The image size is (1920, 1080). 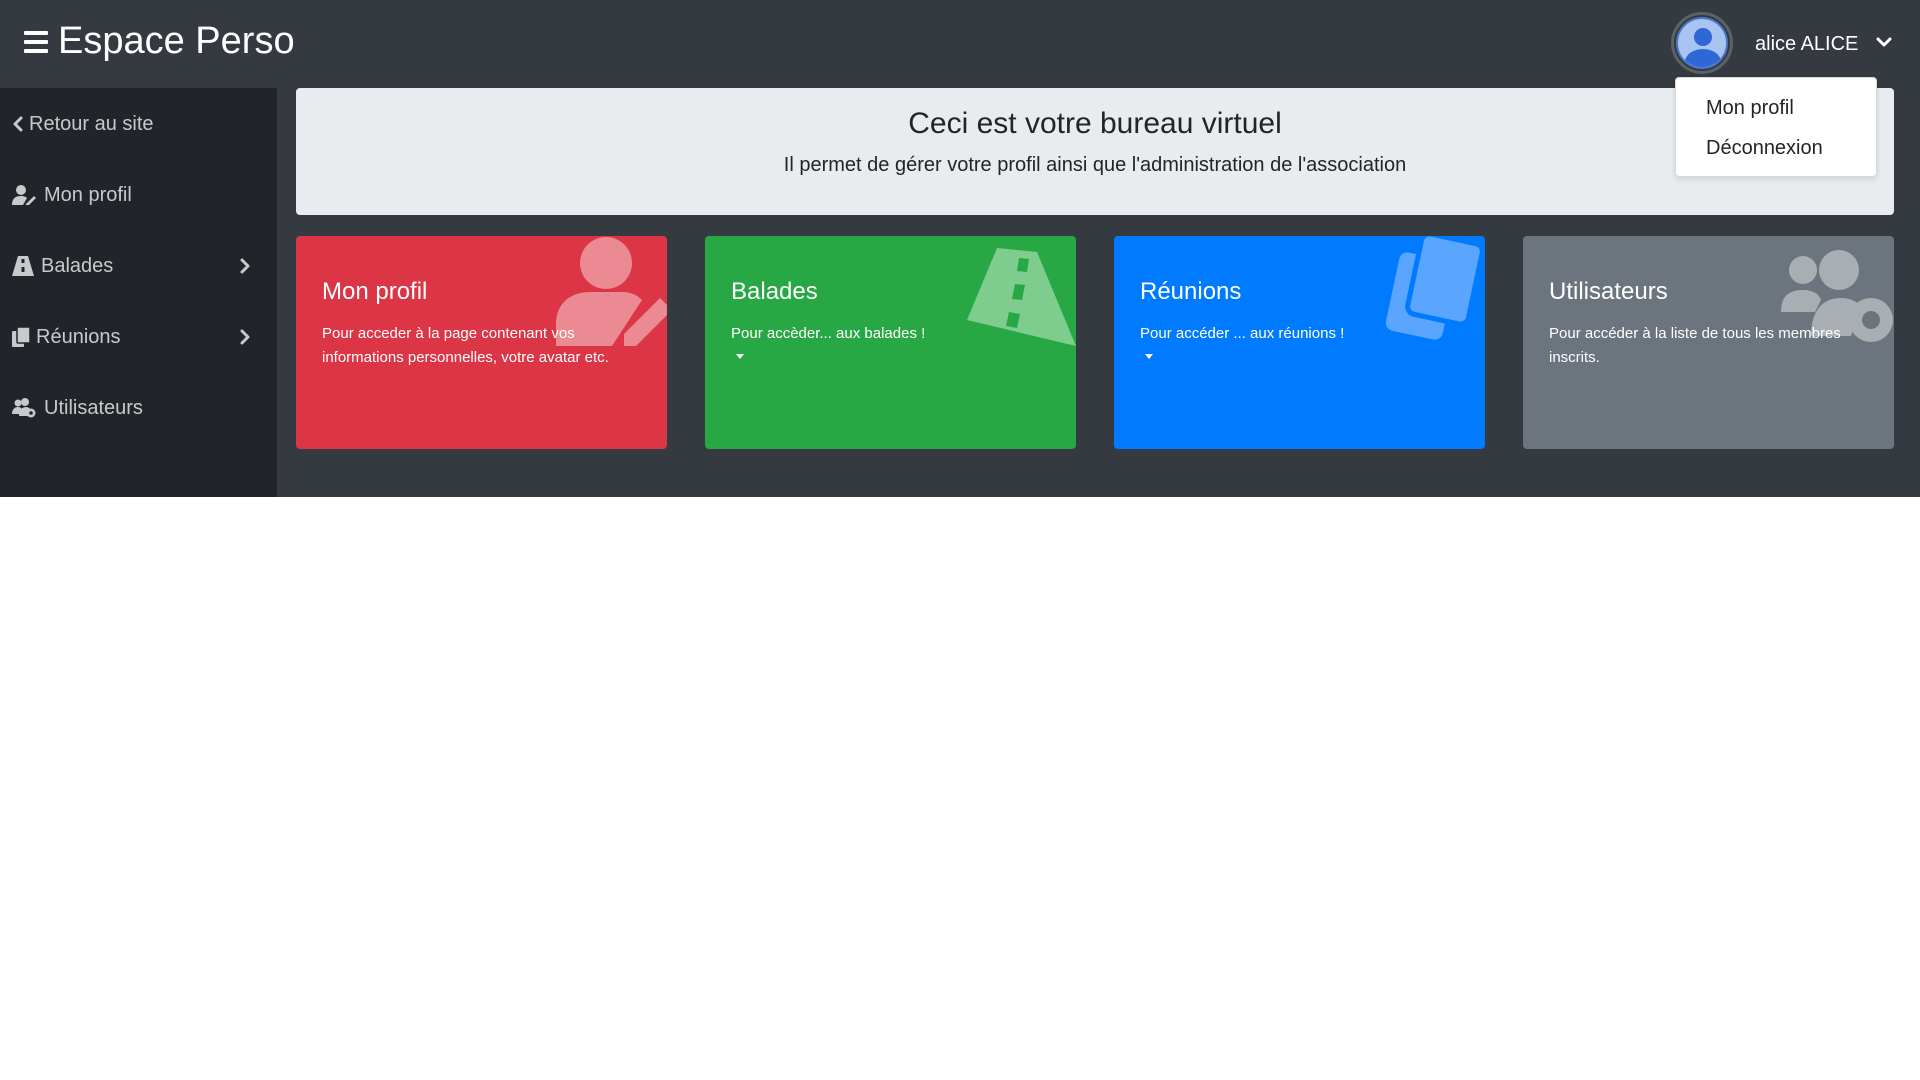 What do you see at coordinates (1806, 44) in the screenshot?
I see `user-name: alice ALICE` at bounding box center [1806, 44].